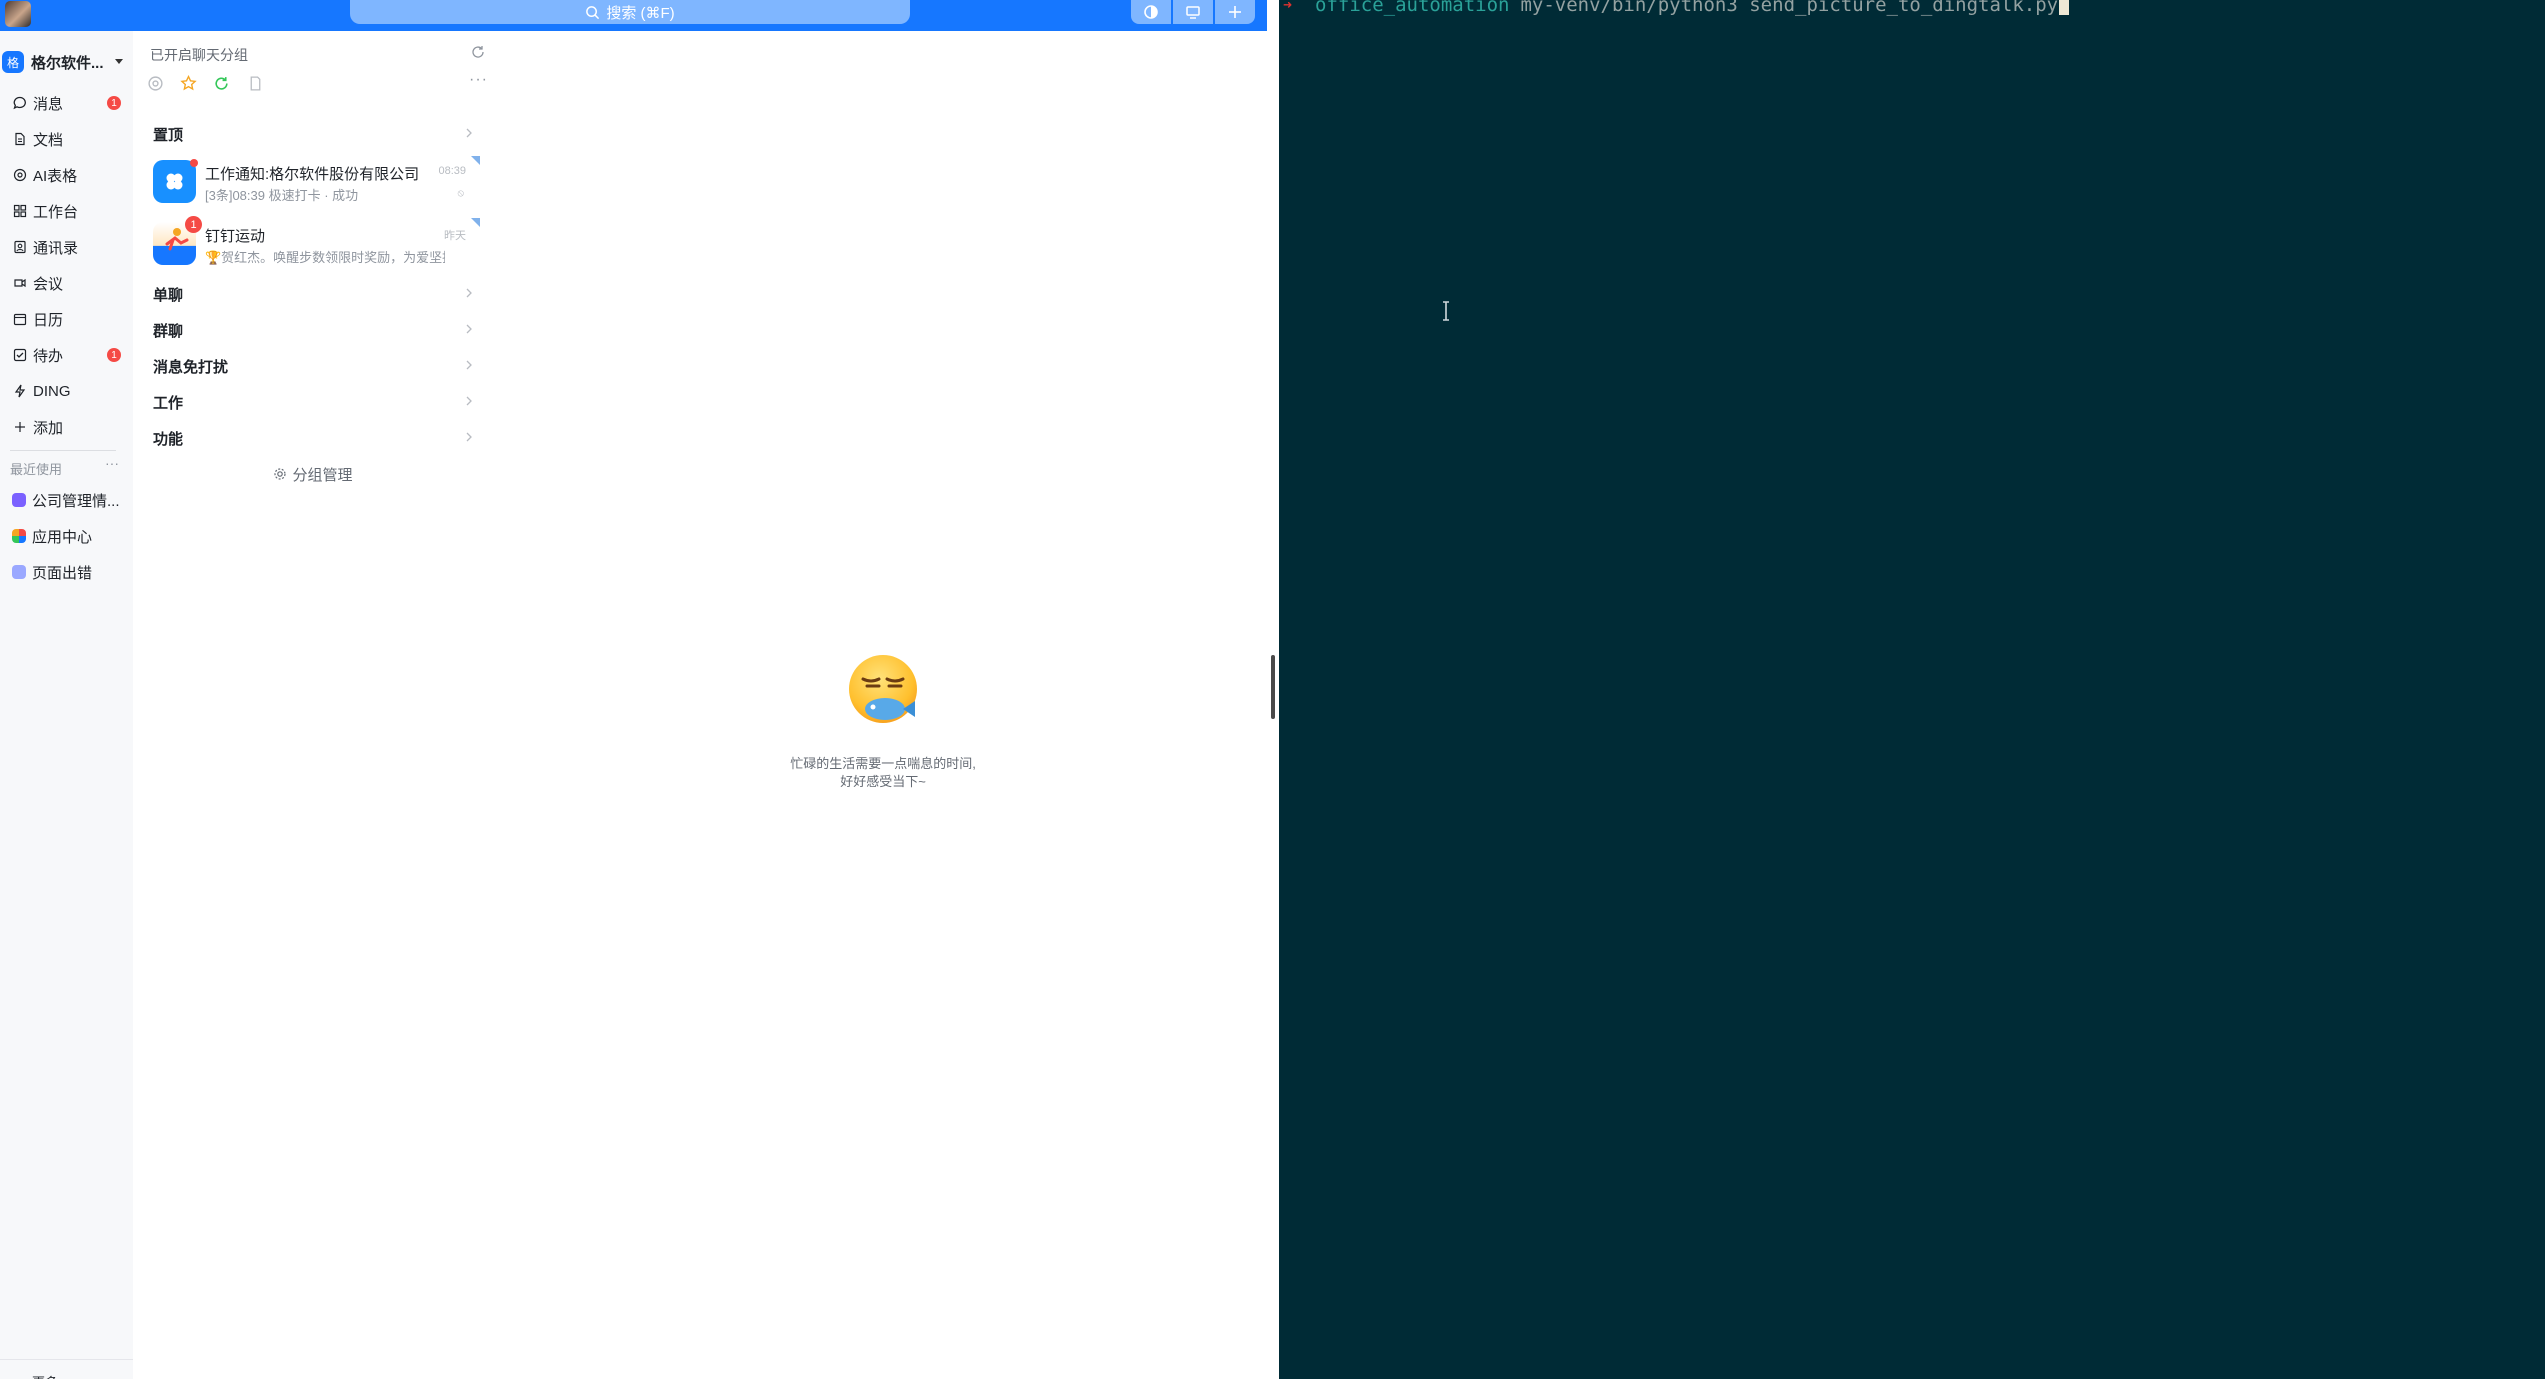 The image size is (2545, 1379). Describe the element at coordinates (62, 537) in the screenshot. I see `recent-label: 应用中心` at that location.